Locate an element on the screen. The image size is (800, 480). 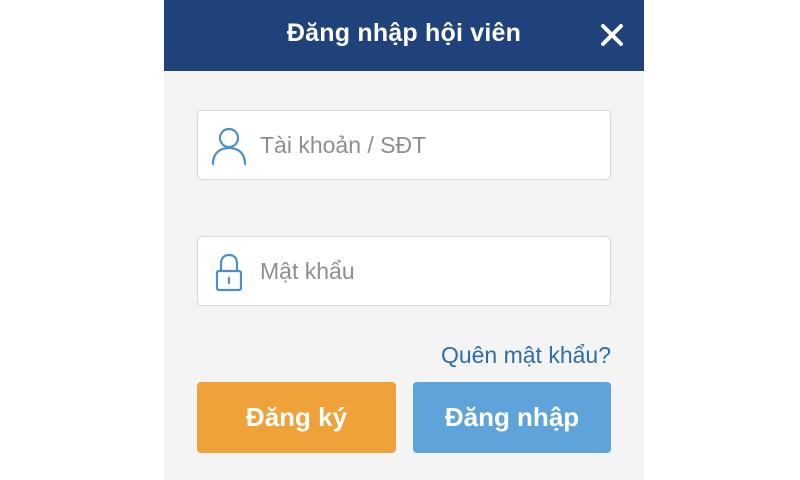
user-icon is located at coordinates (229, 146).